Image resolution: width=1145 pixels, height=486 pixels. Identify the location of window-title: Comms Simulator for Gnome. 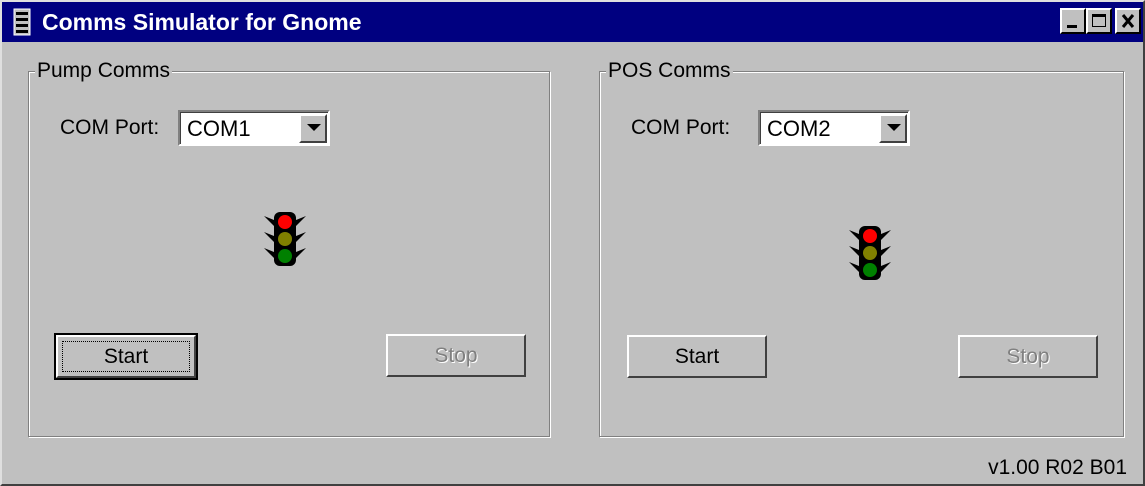
(202, 22).